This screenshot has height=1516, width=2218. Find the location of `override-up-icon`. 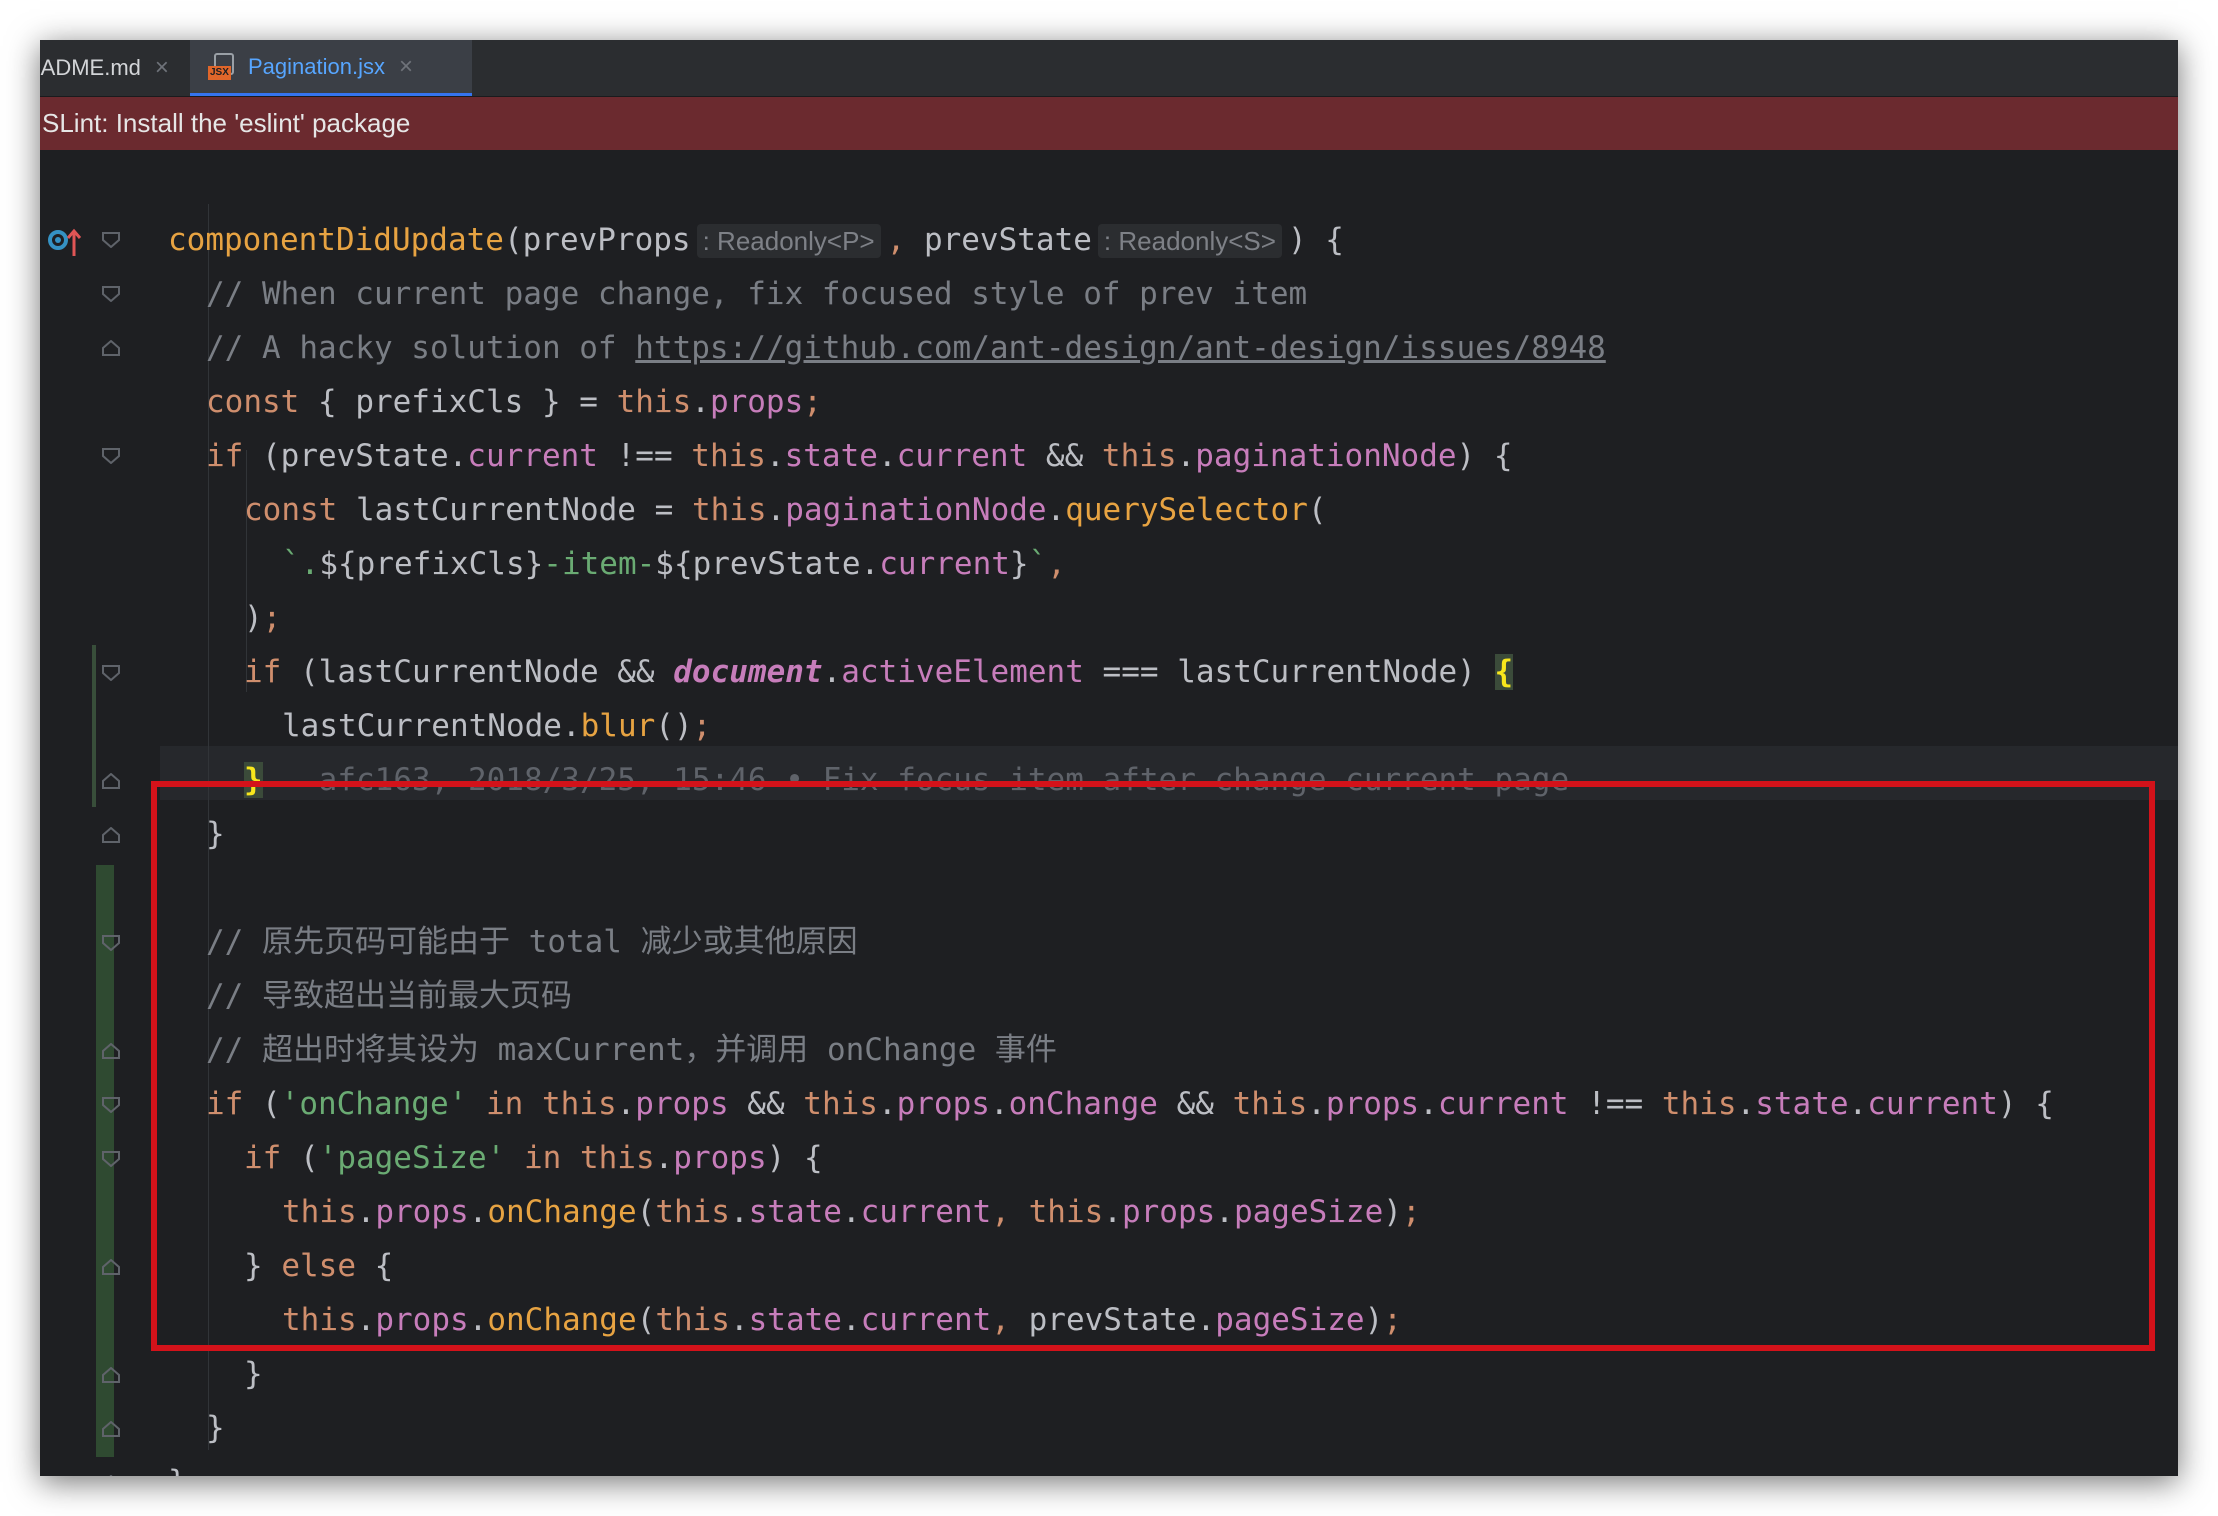

override-up-icon is located at coordinates (66, 243).